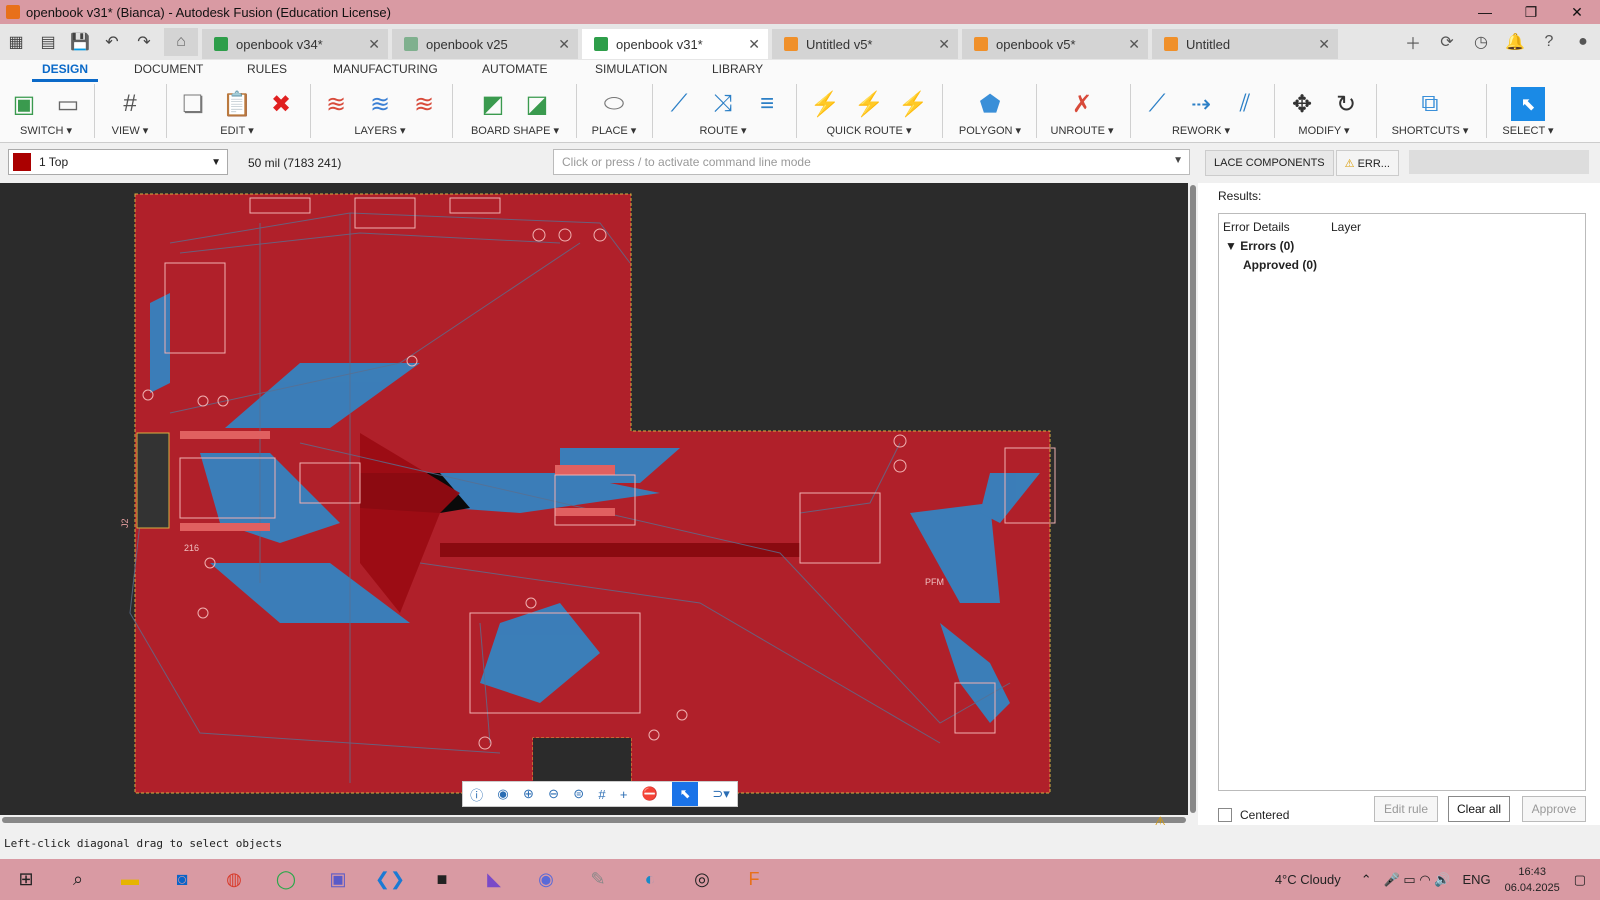 Image resolution: width=1600 pixels, height=900 pixels. What do you see at coordinates (1280, 265) in the screenshot?
I see `tree-item-approved: Approved (0)` at bounding box center [1280, 265].